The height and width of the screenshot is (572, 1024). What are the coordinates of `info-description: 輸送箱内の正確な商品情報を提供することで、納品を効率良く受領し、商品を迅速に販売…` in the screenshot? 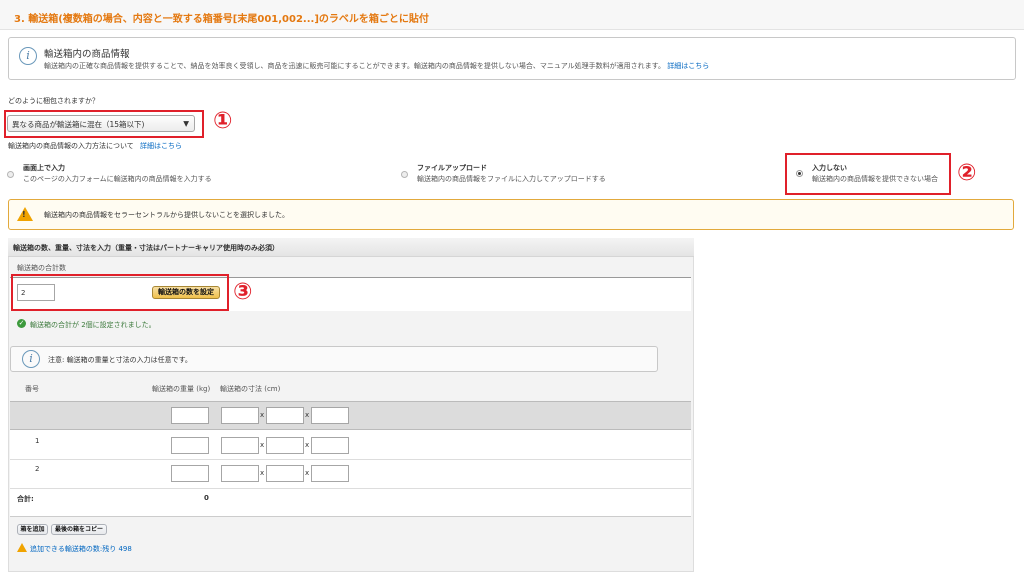 It's located at (354, 66).